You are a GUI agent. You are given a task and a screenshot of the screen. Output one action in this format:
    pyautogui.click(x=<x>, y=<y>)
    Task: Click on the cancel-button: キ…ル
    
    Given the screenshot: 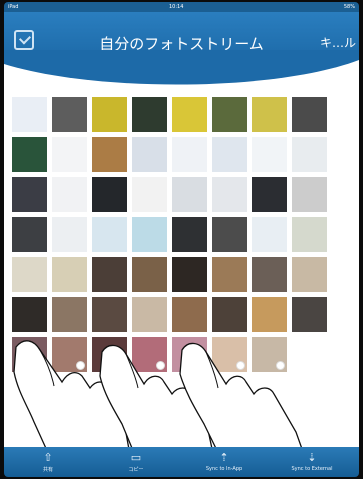 What is the action you would take?
    pyautogui.click(x=338, y=42)
    